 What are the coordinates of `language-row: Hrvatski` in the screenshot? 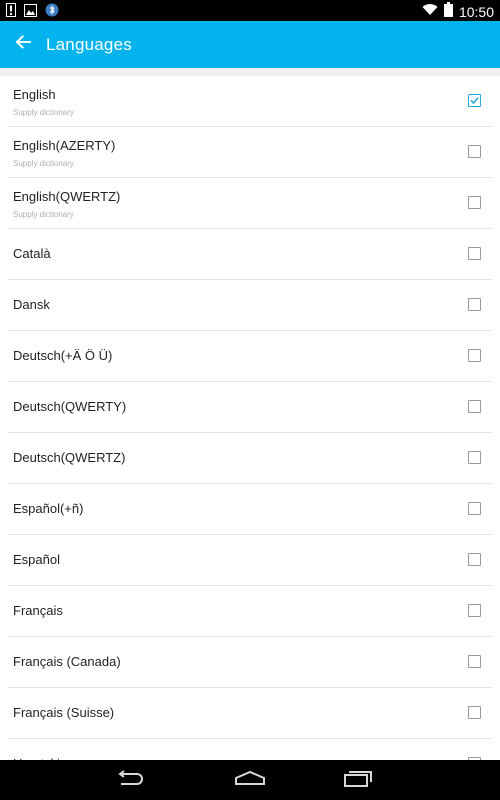 It's located at (250, 749).